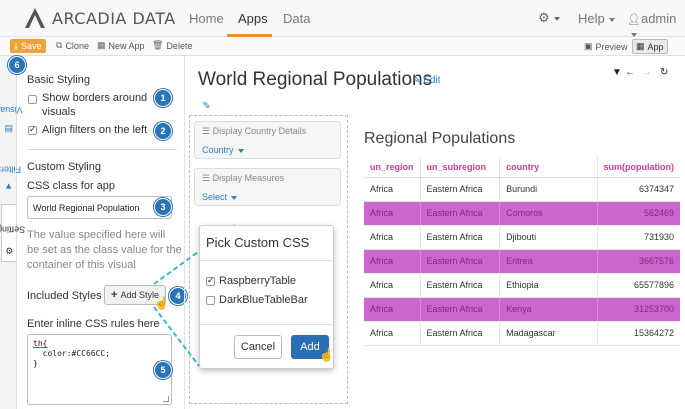 This screenshot has width=685, height=409. I want to click on align-filters-checkbox, so click(32, 129).